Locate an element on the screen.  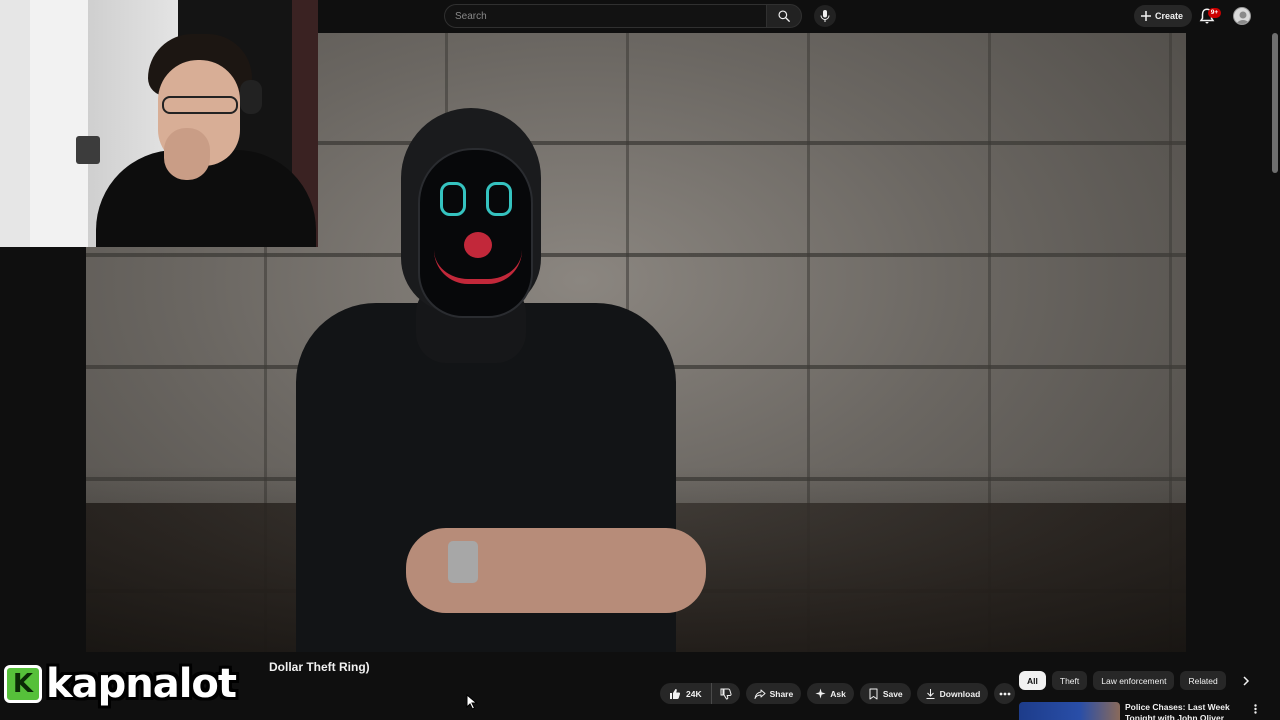
mask-mouth is located at coordinates (478, 267).